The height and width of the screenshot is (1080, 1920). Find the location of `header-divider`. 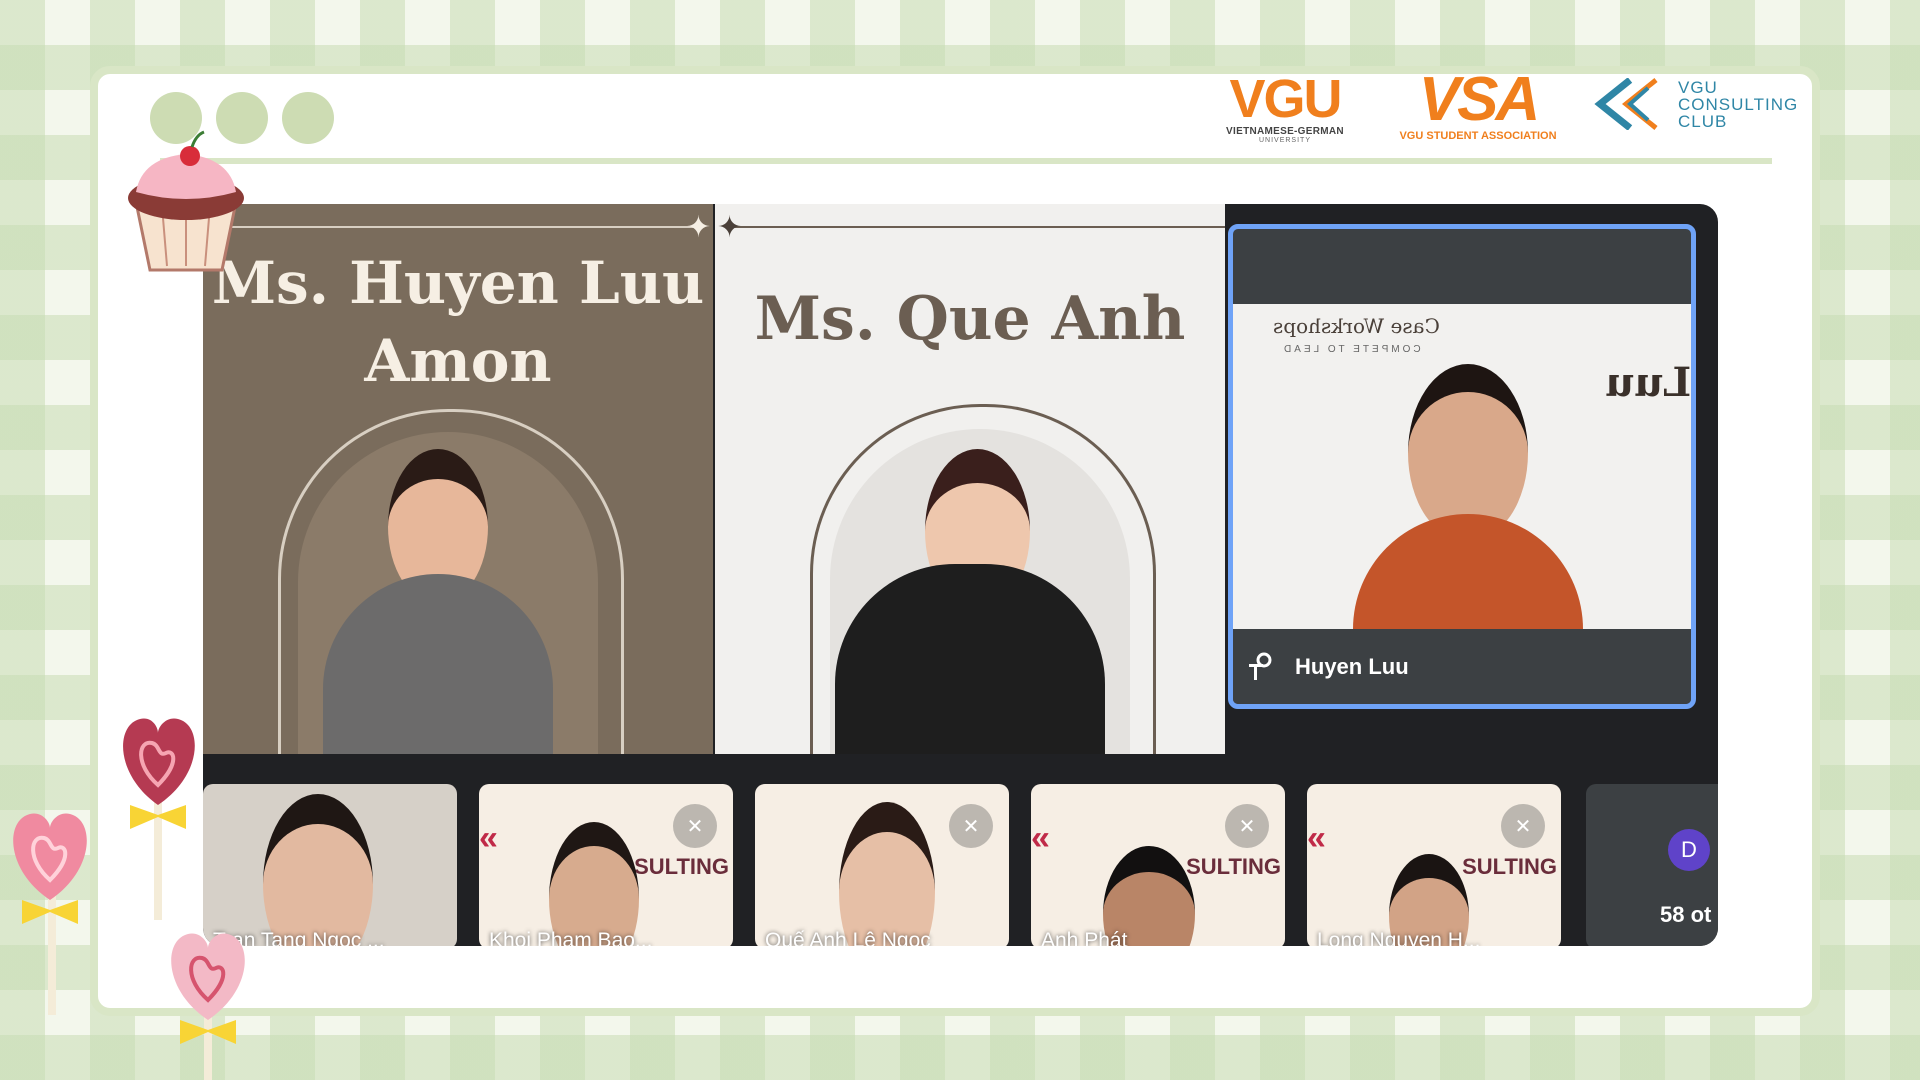

header-divider is located at coordinates (966, 161).